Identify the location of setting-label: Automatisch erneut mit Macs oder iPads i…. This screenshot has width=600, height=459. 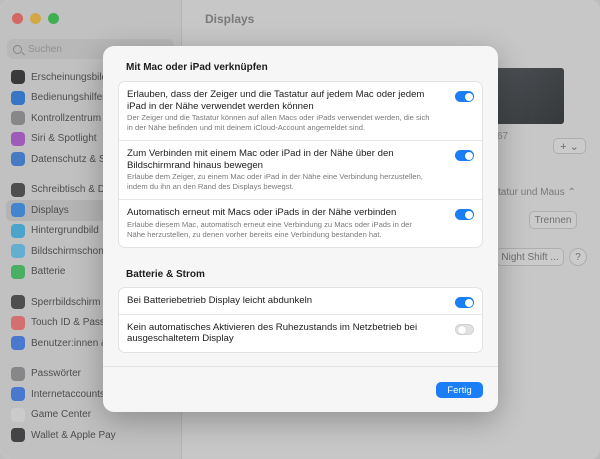
(262, 212).